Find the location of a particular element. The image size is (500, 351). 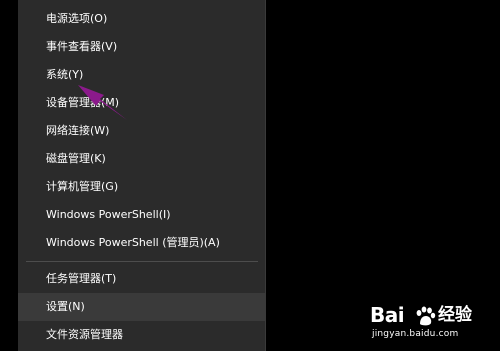

watermark-url: jingyan.baidu.com is located at coordinates (415, 334).